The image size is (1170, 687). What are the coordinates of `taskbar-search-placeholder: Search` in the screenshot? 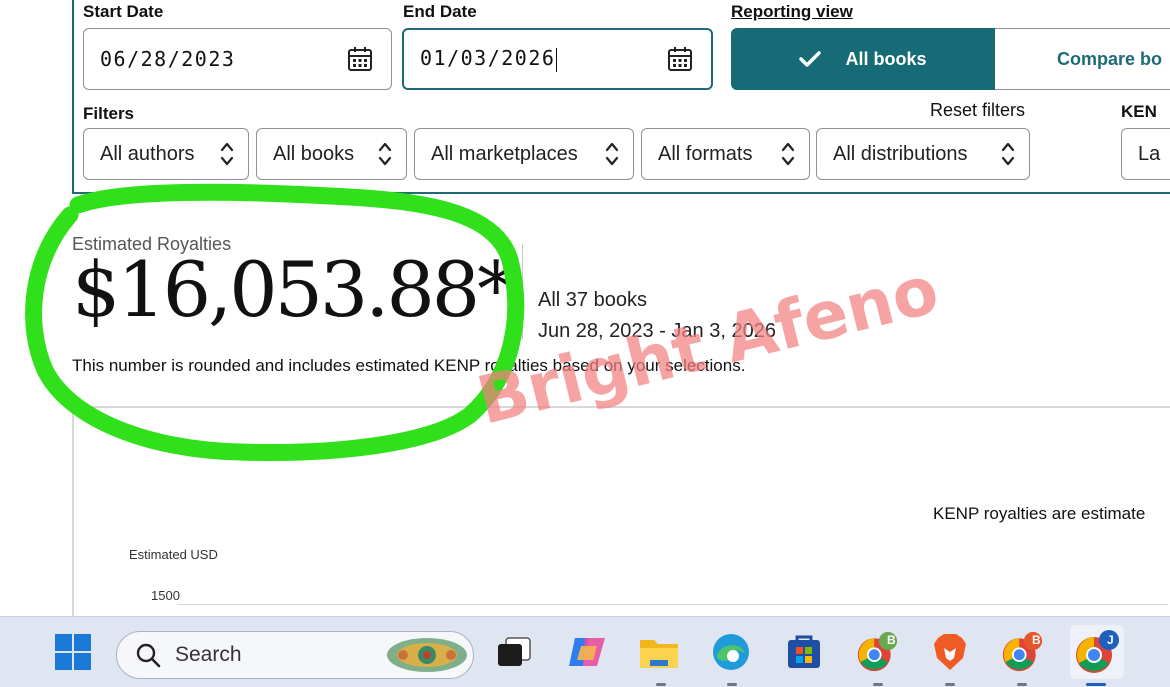 It's located at (208, 654).